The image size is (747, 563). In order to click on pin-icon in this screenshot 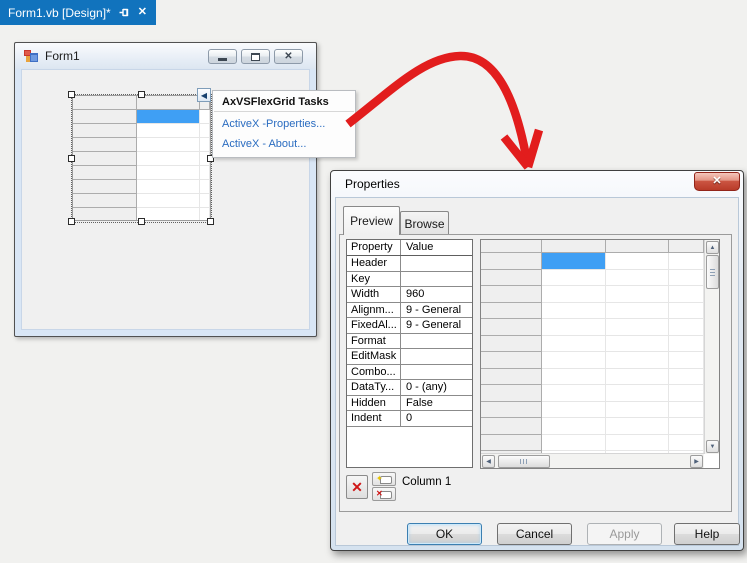, I will do `click(124, 12)`.